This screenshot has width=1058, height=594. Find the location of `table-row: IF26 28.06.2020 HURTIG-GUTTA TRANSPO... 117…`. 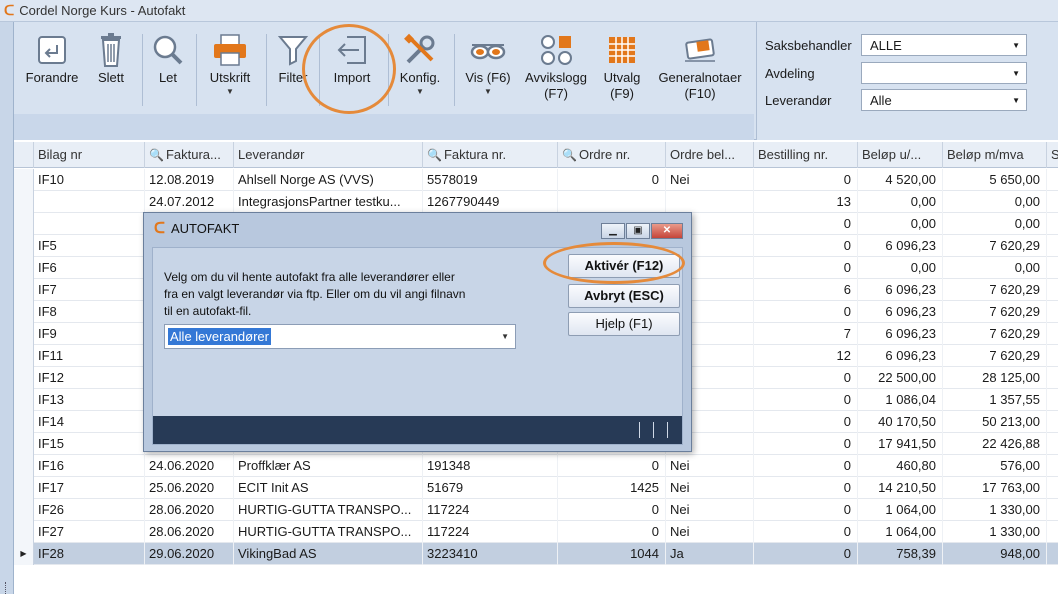

table-row: IF26 28.06.2020 HURTIG-GUTTA TRANSPO... 117… is located at coordinates (536, 510).